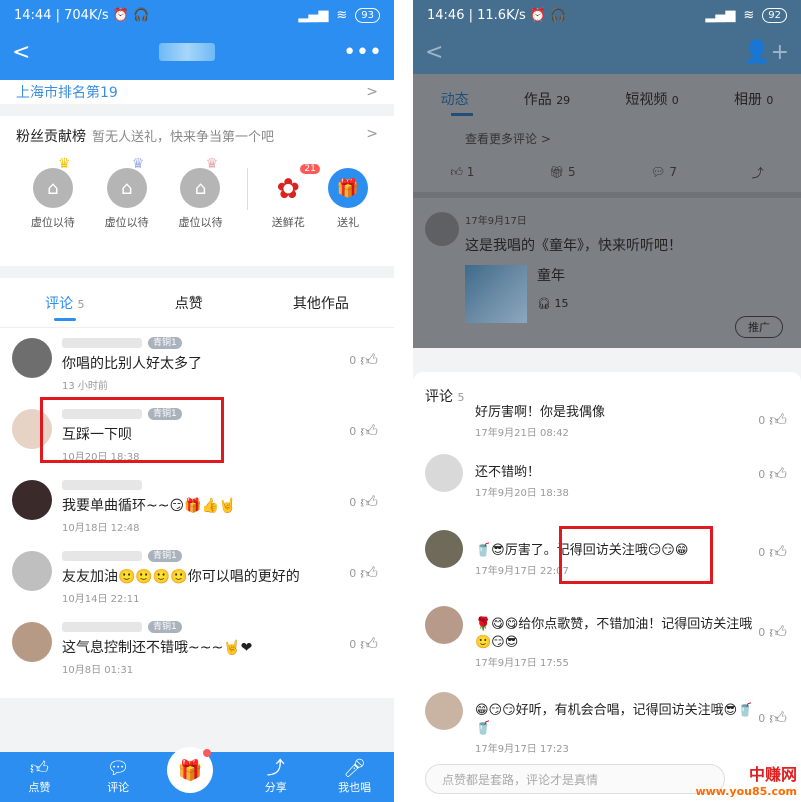  I want to click on send-flower-label: 送鲜花, so click(288, 222).